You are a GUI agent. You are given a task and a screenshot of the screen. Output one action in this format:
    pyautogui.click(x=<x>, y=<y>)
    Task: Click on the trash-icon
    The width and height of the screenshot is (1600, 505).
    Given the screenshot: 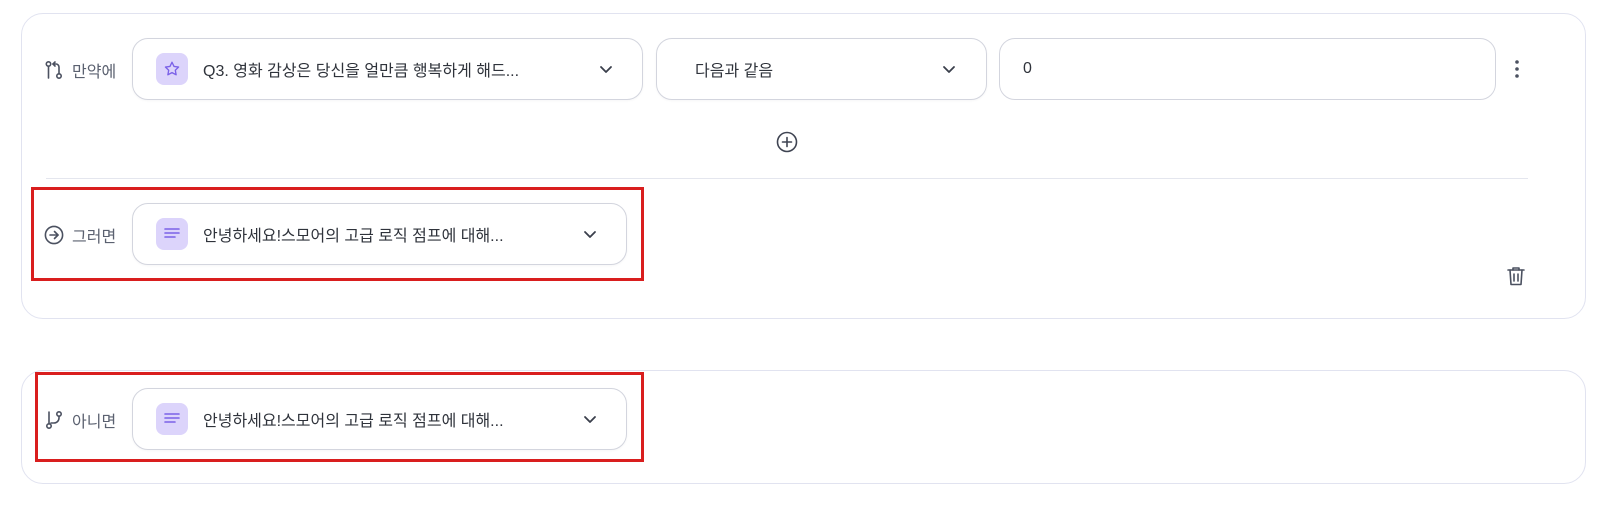 What is the action you would take?
    pyautogui.click(x=1516, y=279)
    